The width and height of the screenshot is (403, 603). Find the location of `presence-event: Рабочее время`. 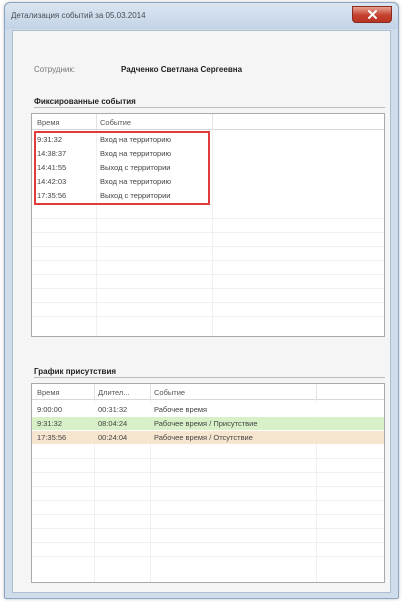

presence-event: Рабочее время is located at coordinates (181, 409).